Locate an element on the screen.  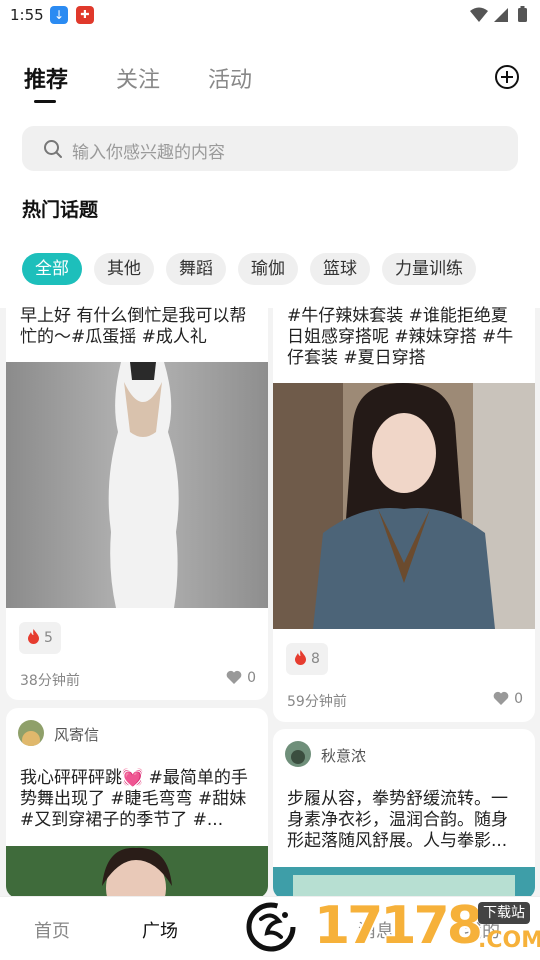
author-name: 秋意浓 is located at coordinates (344, 756).